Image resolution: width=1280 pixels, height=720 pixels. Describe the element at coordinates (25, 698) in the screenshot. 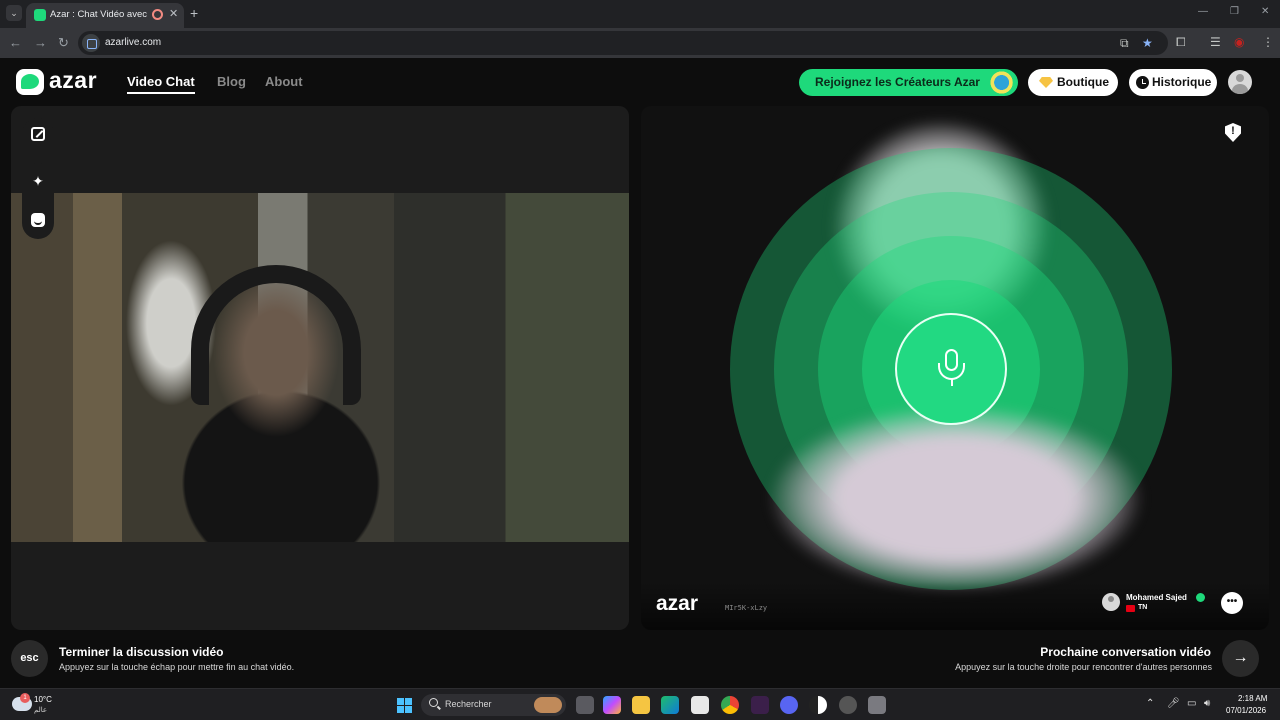

I see `weather-badge: 1` at that location.